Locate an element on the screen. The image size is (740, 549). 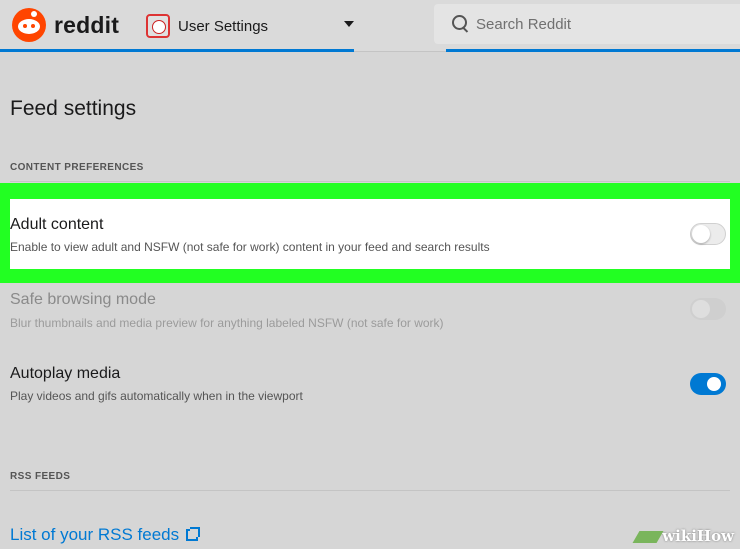
rss-link-label: List of your RSS feeds is located at coordinates (95, 534).